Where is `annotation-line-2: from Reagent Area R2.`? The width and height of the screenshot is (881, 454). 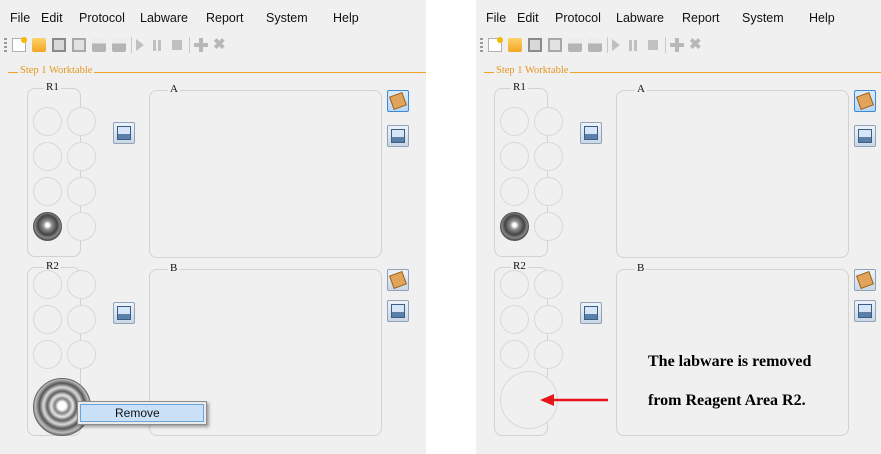 annotation-line-2: from Reagent Area R2. is located at coordinates (727, 400).